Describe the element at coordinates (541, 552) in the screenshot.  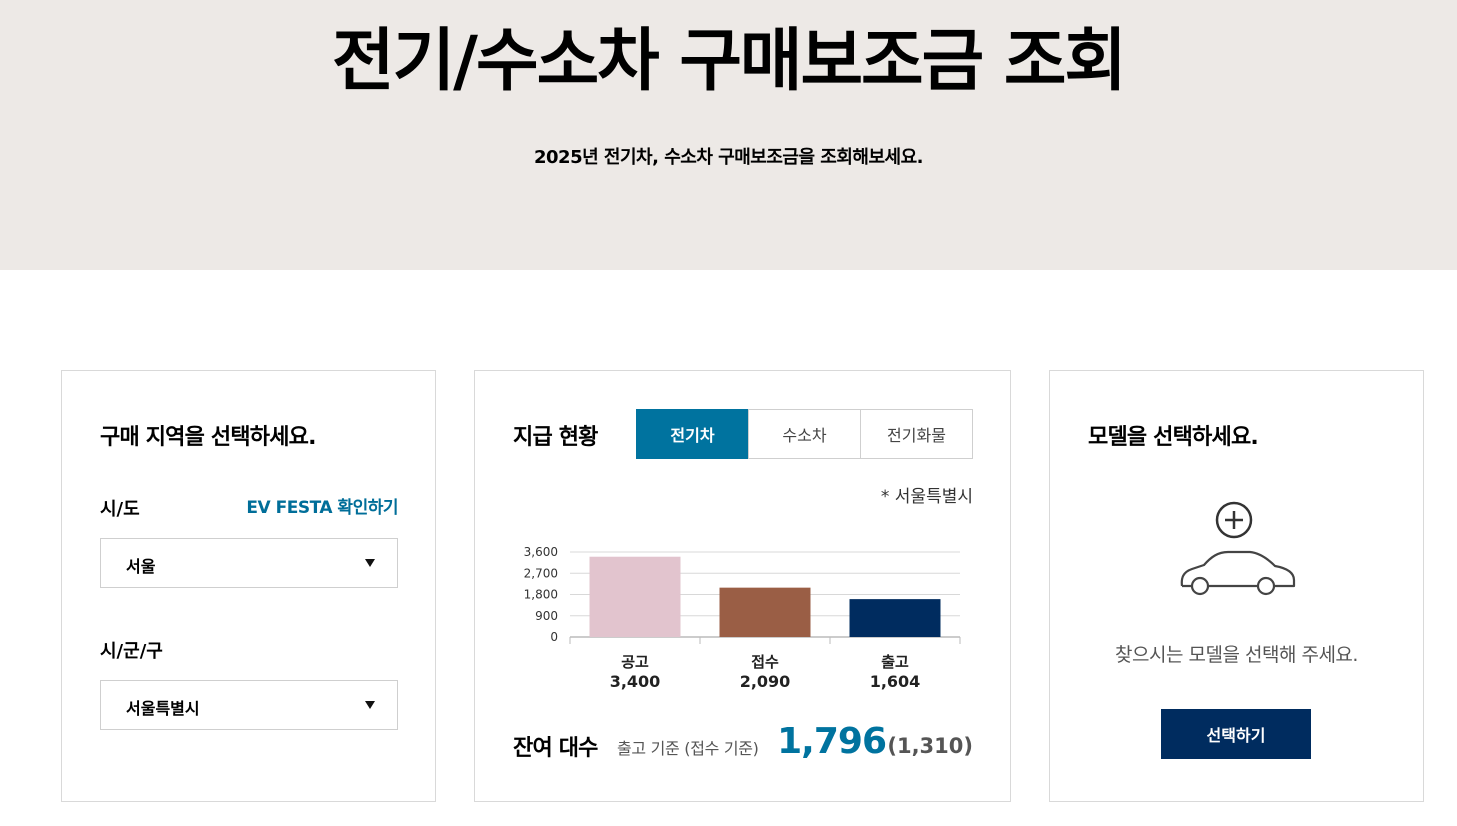
I see `y-tick-label: 3,600` at that location.